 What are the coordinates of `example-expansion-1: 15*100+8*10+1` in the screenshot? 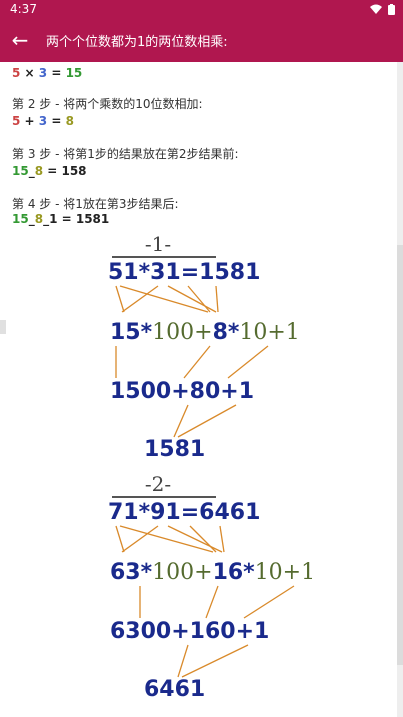 It's located at (205, 332).